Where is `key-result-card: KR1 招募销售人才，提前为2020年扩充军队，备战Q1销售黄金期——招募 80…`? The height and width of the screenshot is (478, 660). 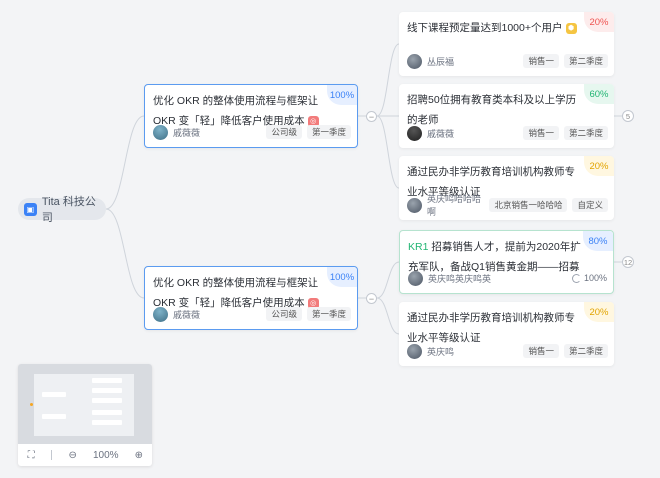
key-result-card: KR1 招募销售人才，提前为2020年扩充军队，备战Q1销售黄金期——招募 80… is located at coordinates (506, 262).